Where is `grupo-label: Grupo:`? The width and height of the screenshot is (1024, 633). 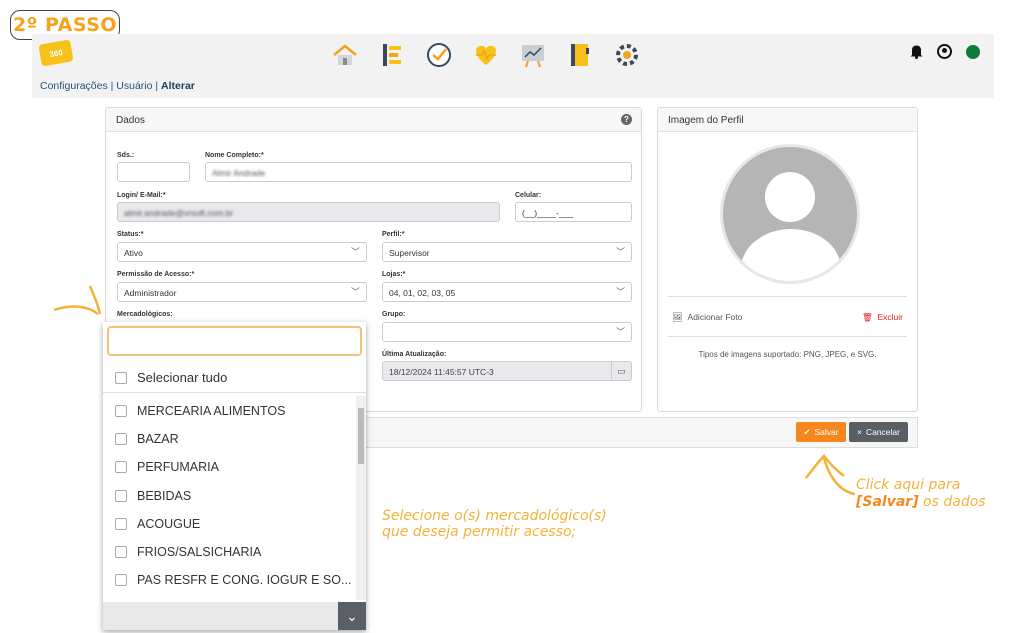 grupo-label: Grupo: is located at coordinates (394, 314).